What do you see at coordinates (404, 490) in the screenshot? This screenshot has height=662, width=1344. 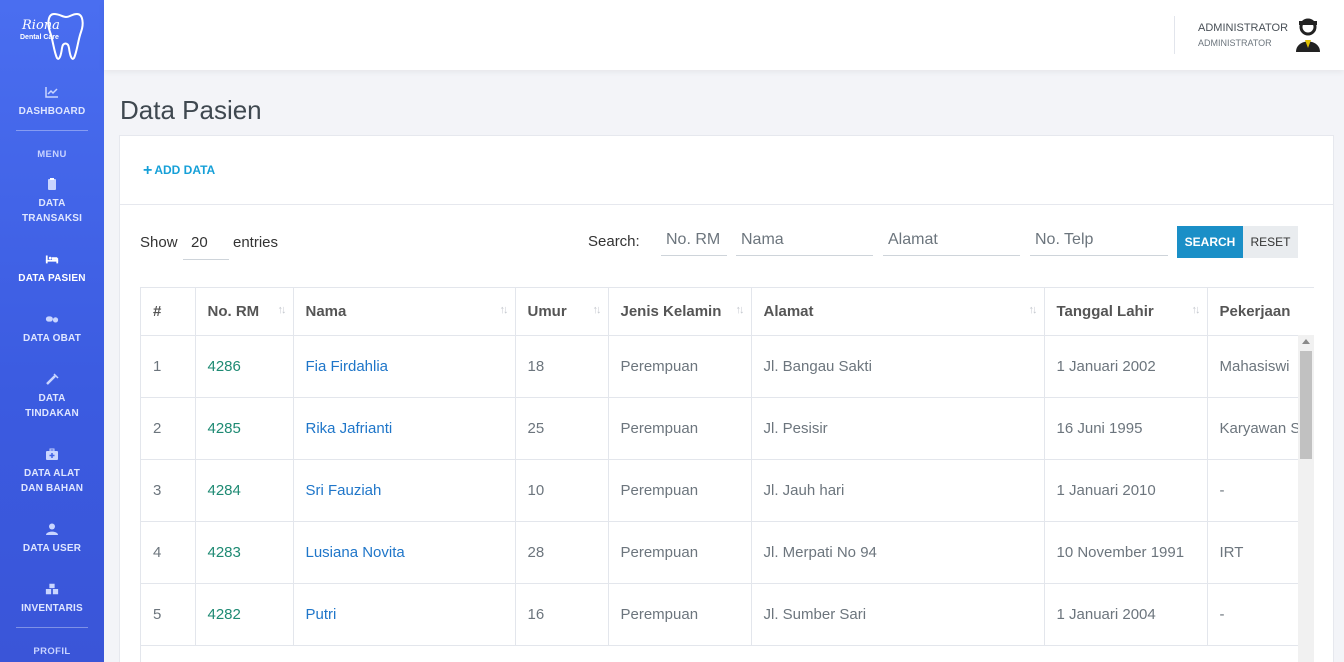 I see `patient-name-link: Sri Fauziah` at bounding box center [404, 490].